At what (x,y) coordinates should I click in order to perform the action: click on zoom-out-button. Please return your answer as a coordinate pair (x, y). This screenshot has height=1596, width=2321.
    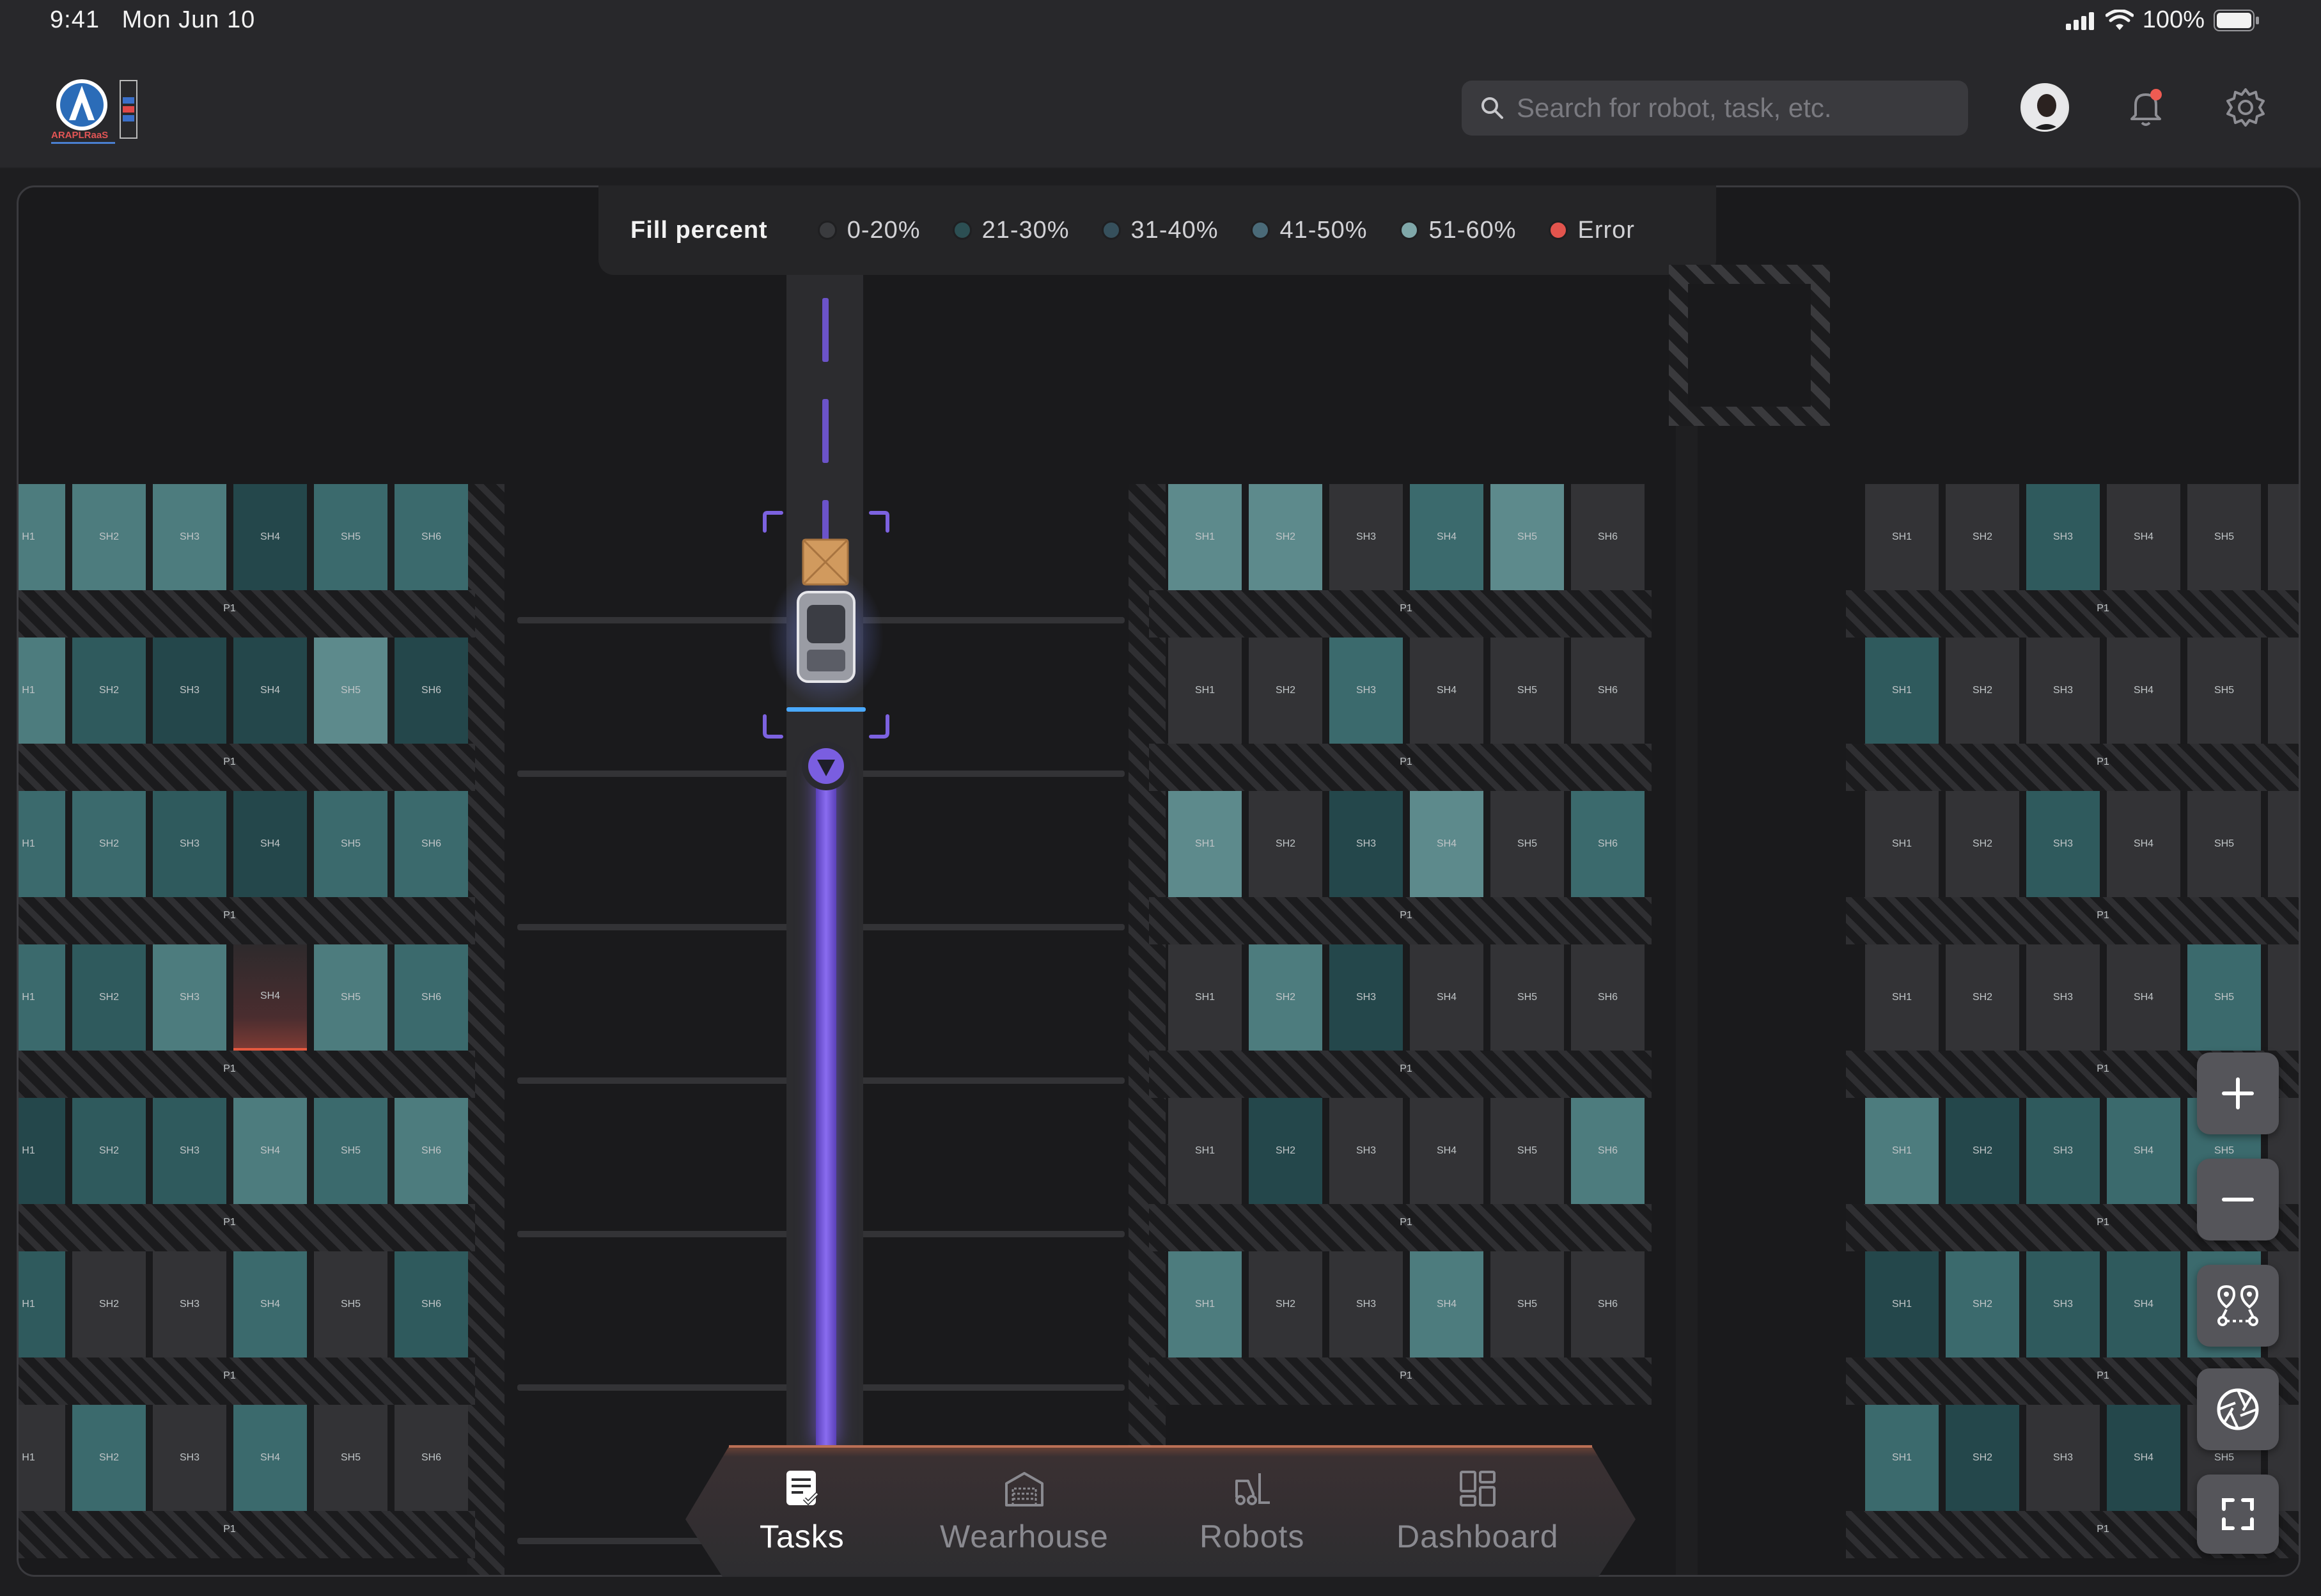
    Looking at the image, I should click on (2238, 1199).